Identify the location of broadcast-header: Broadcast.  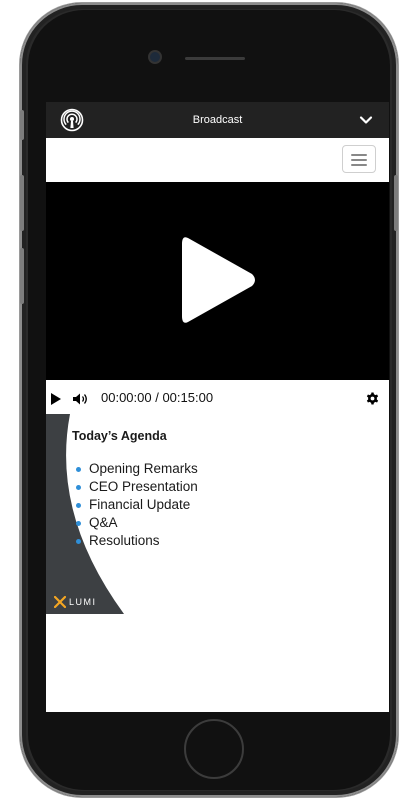
(217, 120).